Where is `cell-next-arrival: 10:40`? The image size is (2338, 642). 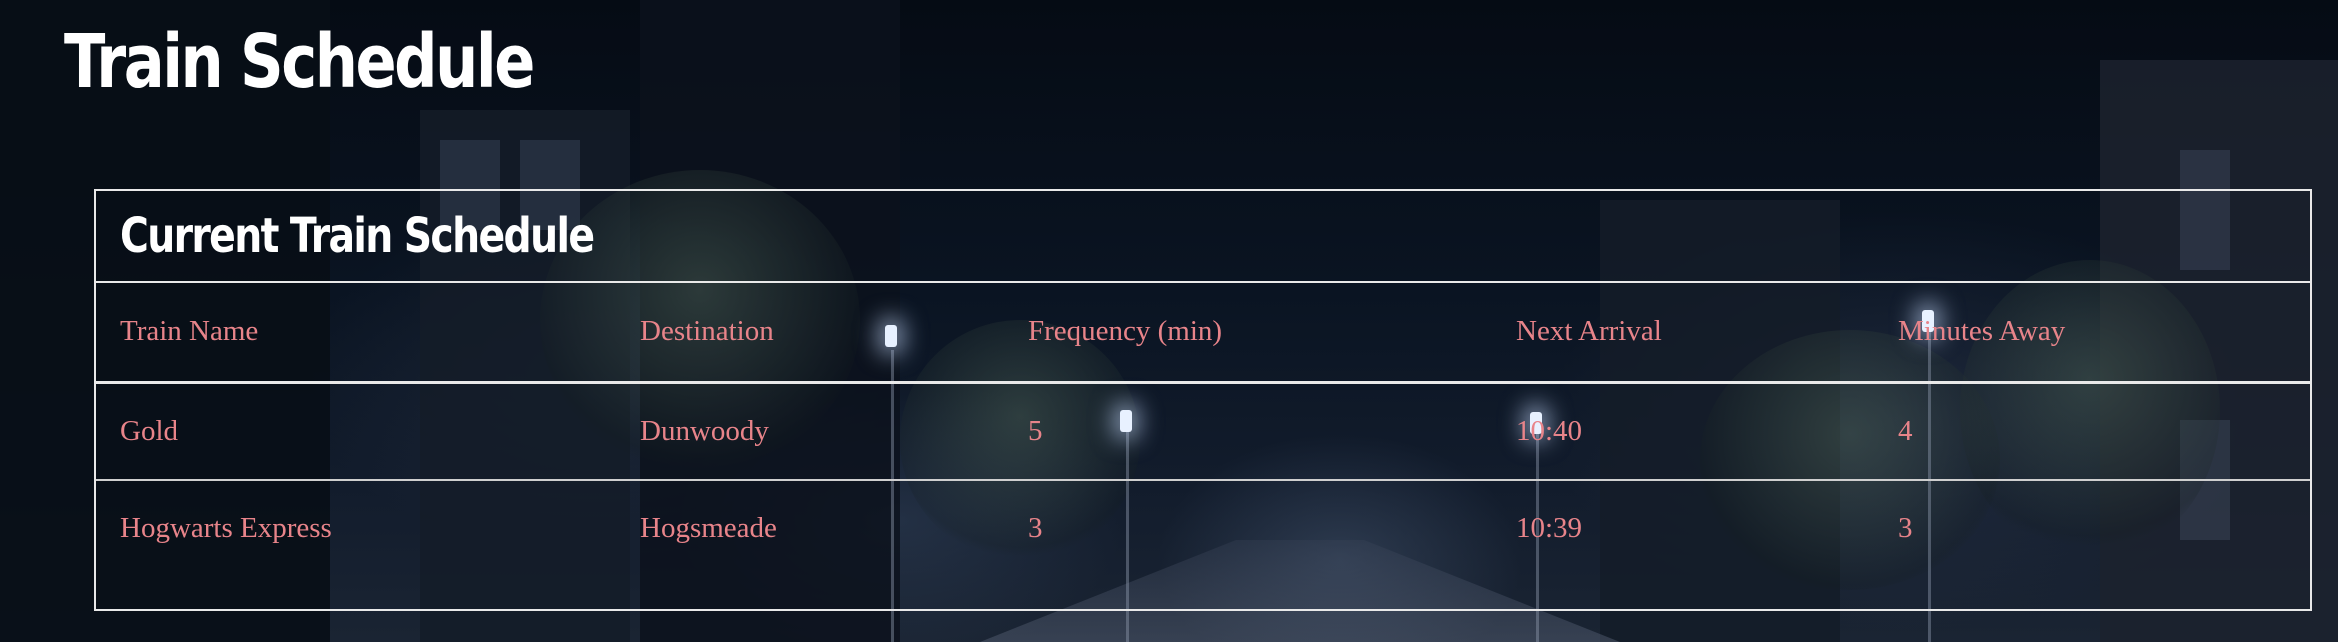
cell-next-arrival: 10:40 is located at coordinates (1549, 430).